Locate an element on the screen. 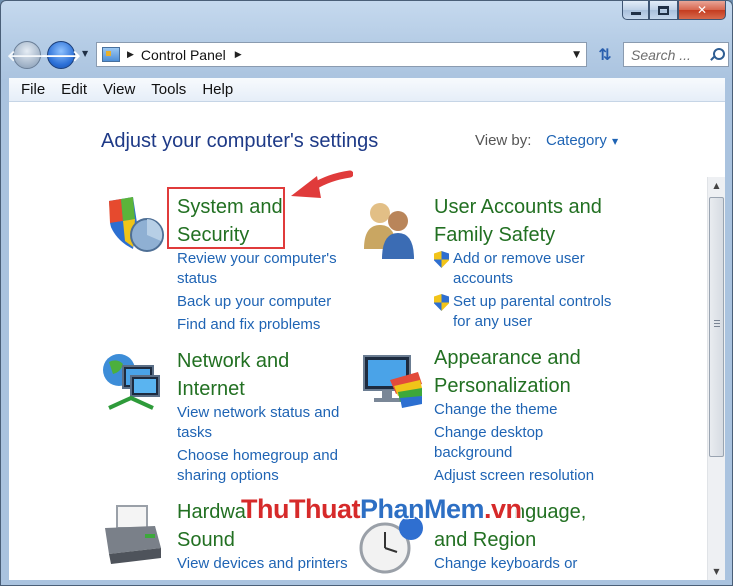  view-by-label: View by: is located at coordinates (503, 140).